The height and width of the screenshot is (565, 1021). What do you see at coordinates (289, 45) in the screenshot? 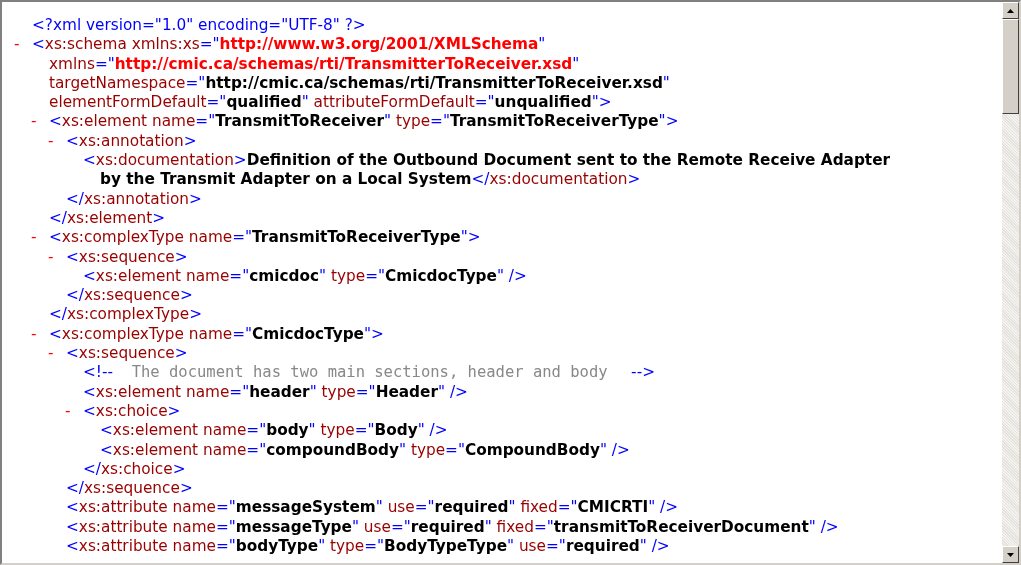
I see `xml-line: <xs:schema xmlns:xs="http://www.w3.org/2001/XMLSchema"` at bounding box center [289, 45].